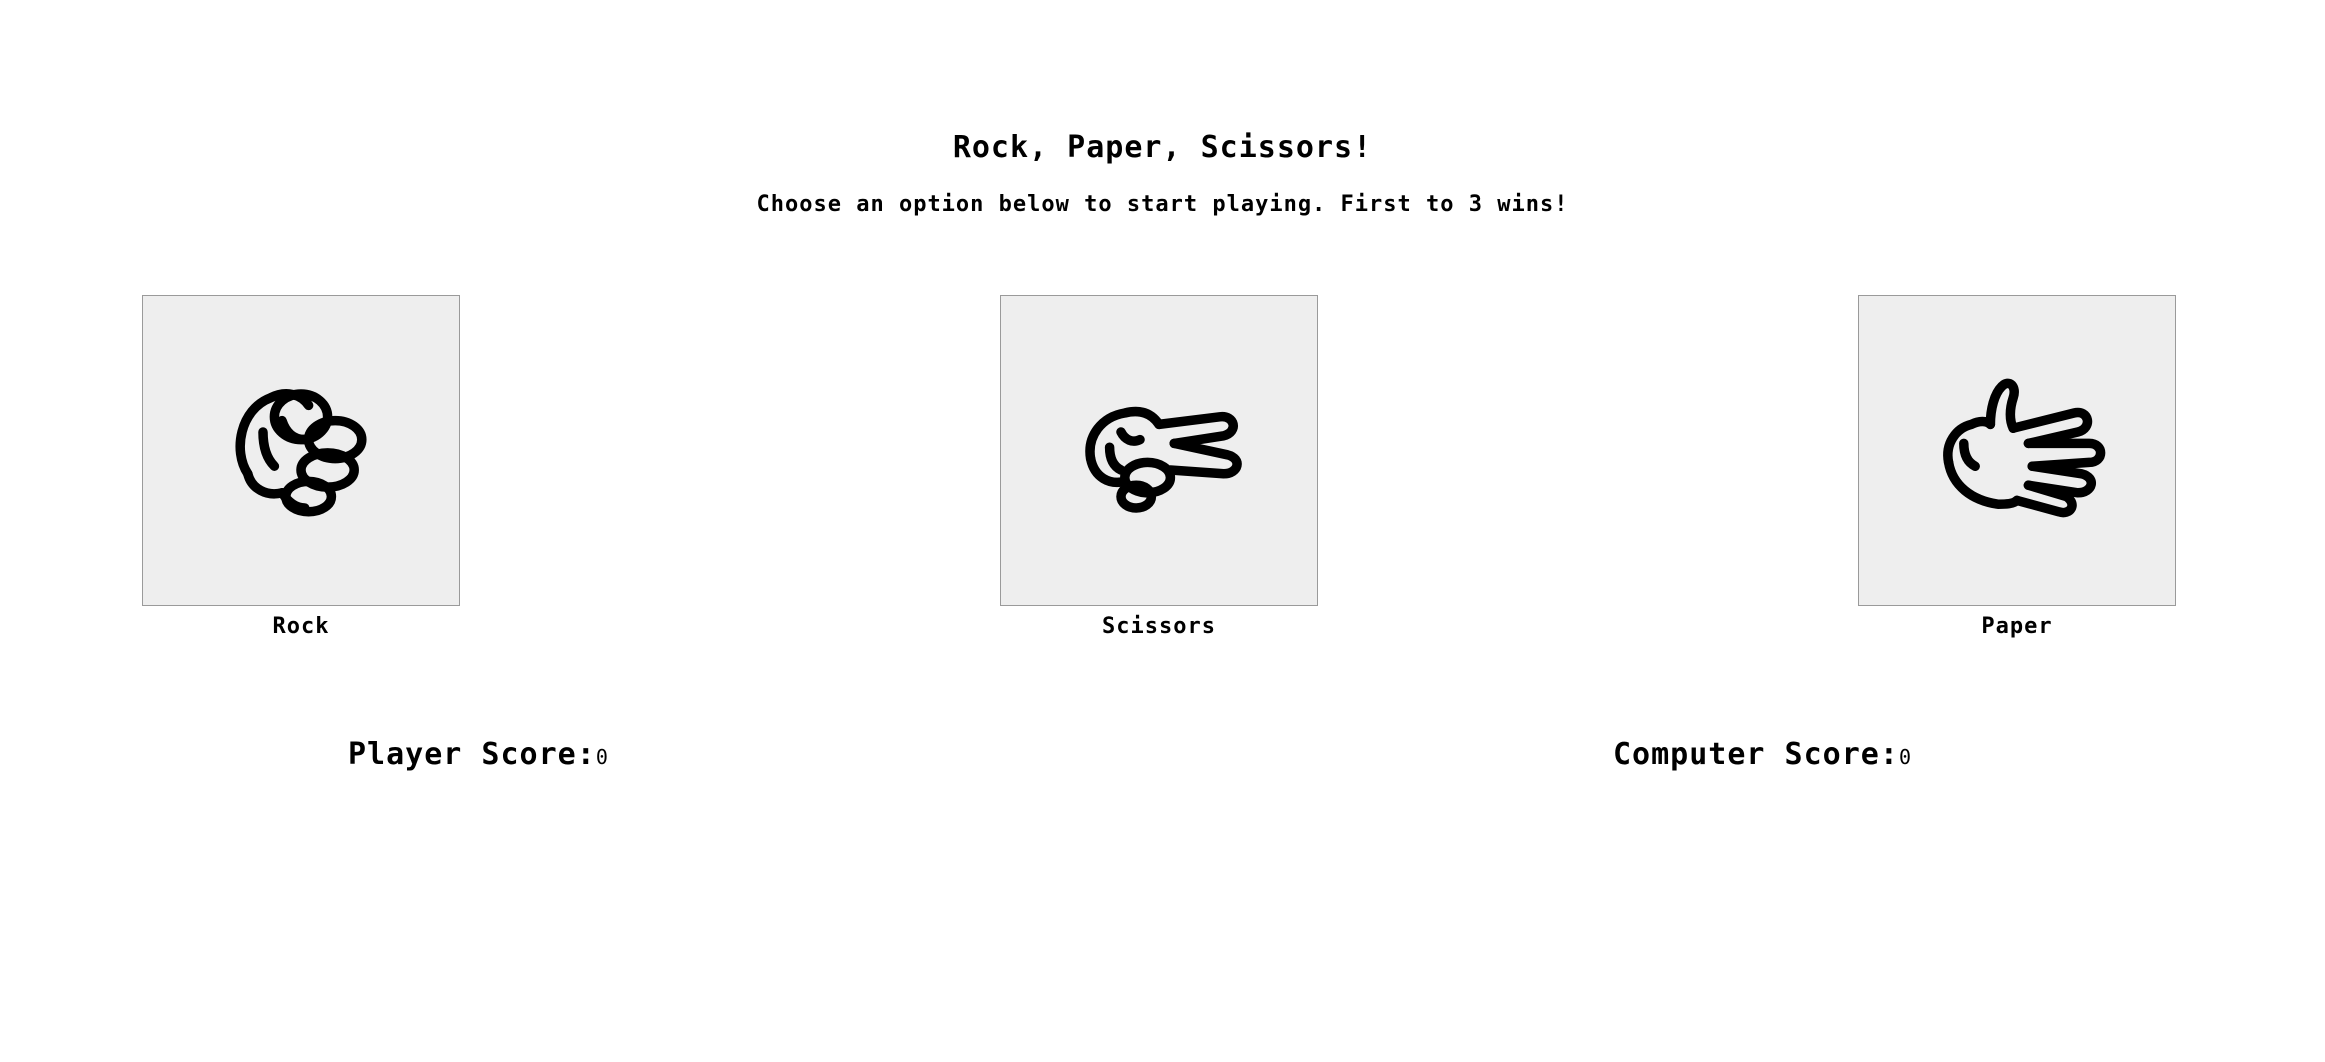  I want to click on computer-score-label: Computer Score:, so click(1756, 754).